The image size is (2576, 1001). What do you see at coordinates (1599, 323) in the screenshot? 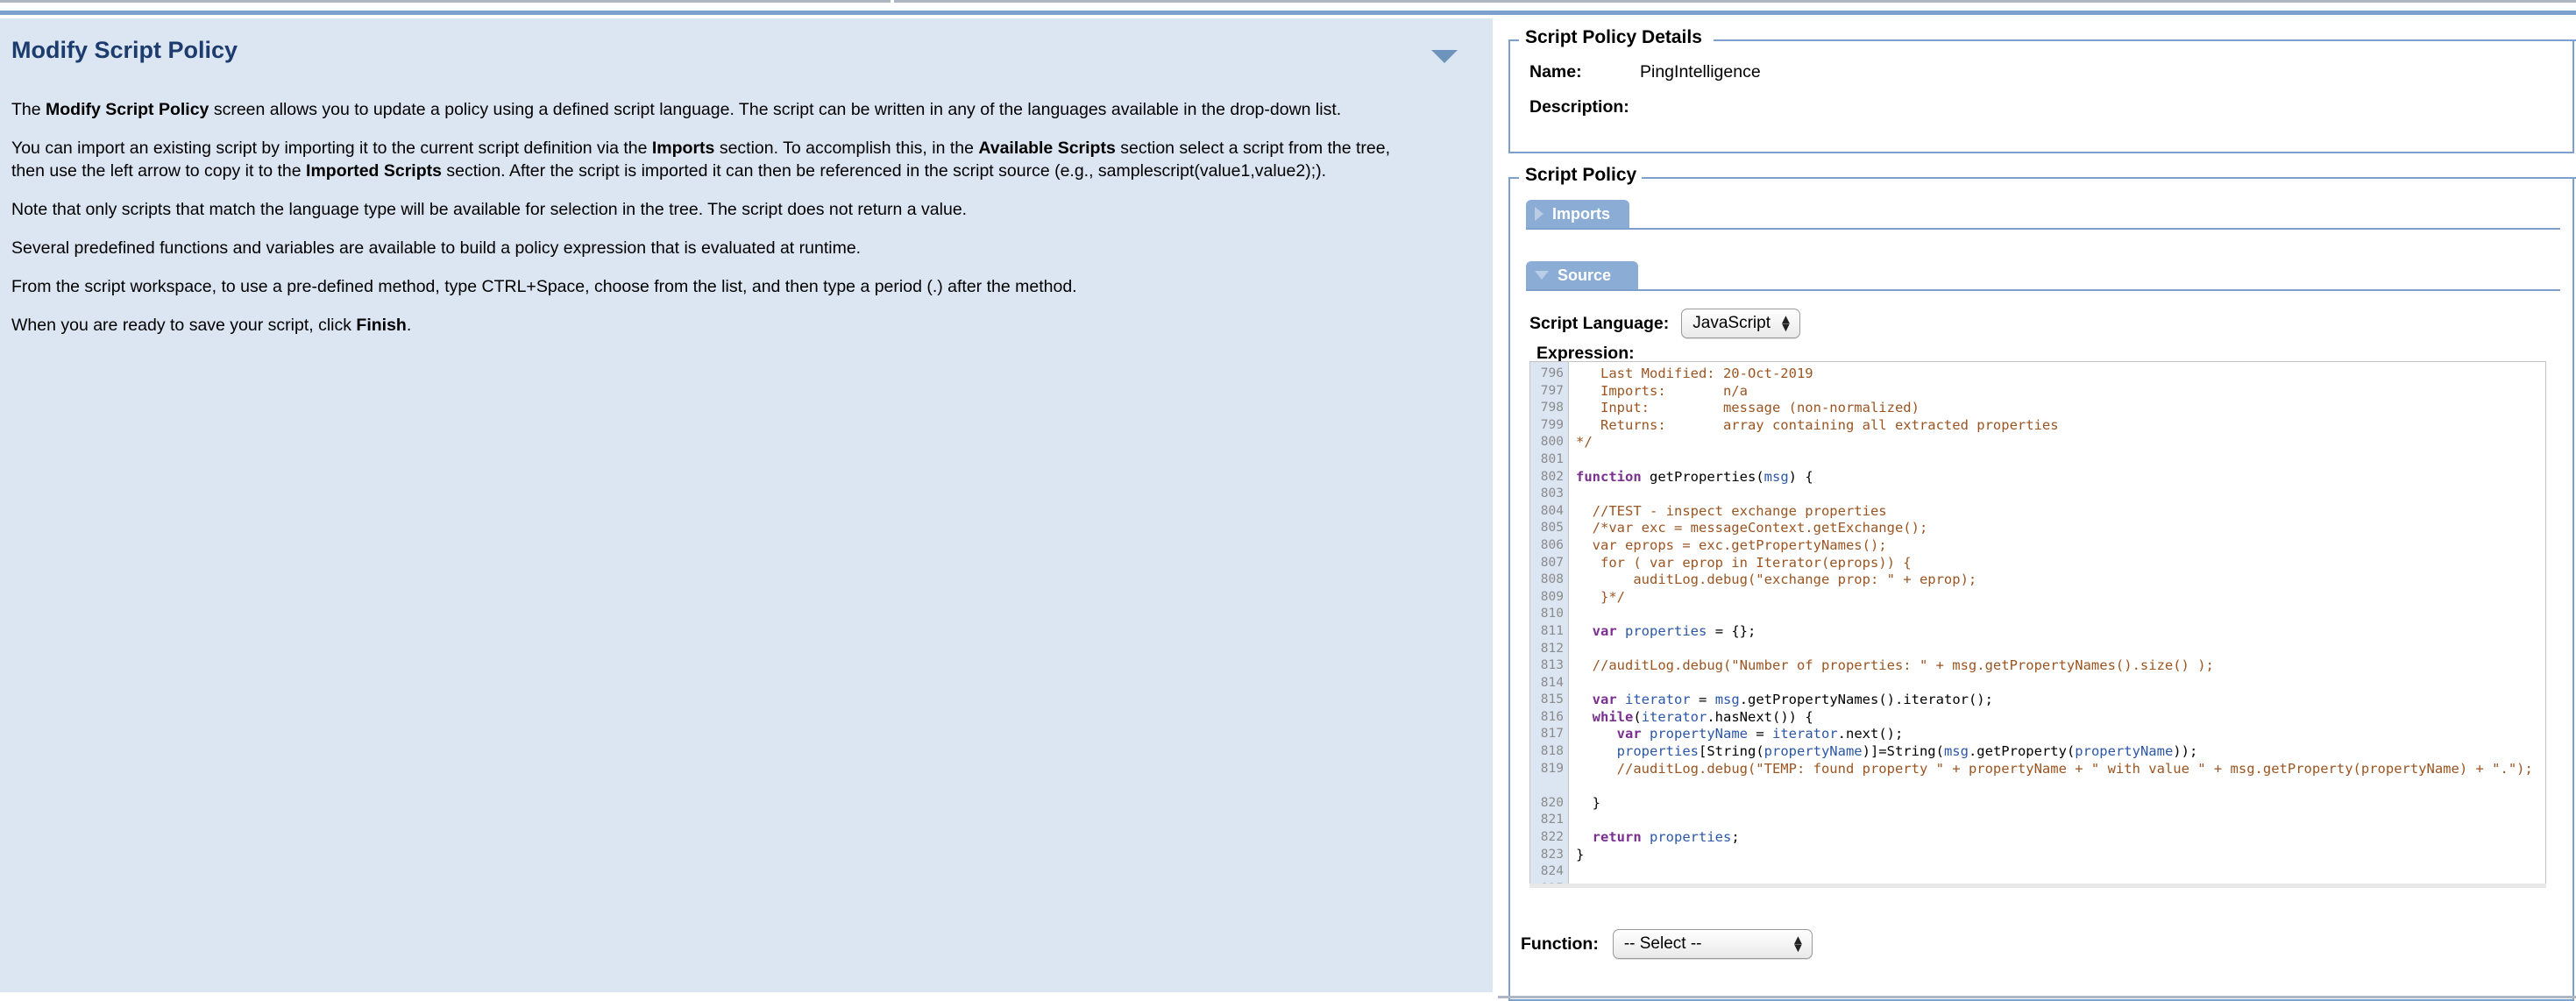
I see `script-language-label: Script Language:` at bounding box center [1599, 323].